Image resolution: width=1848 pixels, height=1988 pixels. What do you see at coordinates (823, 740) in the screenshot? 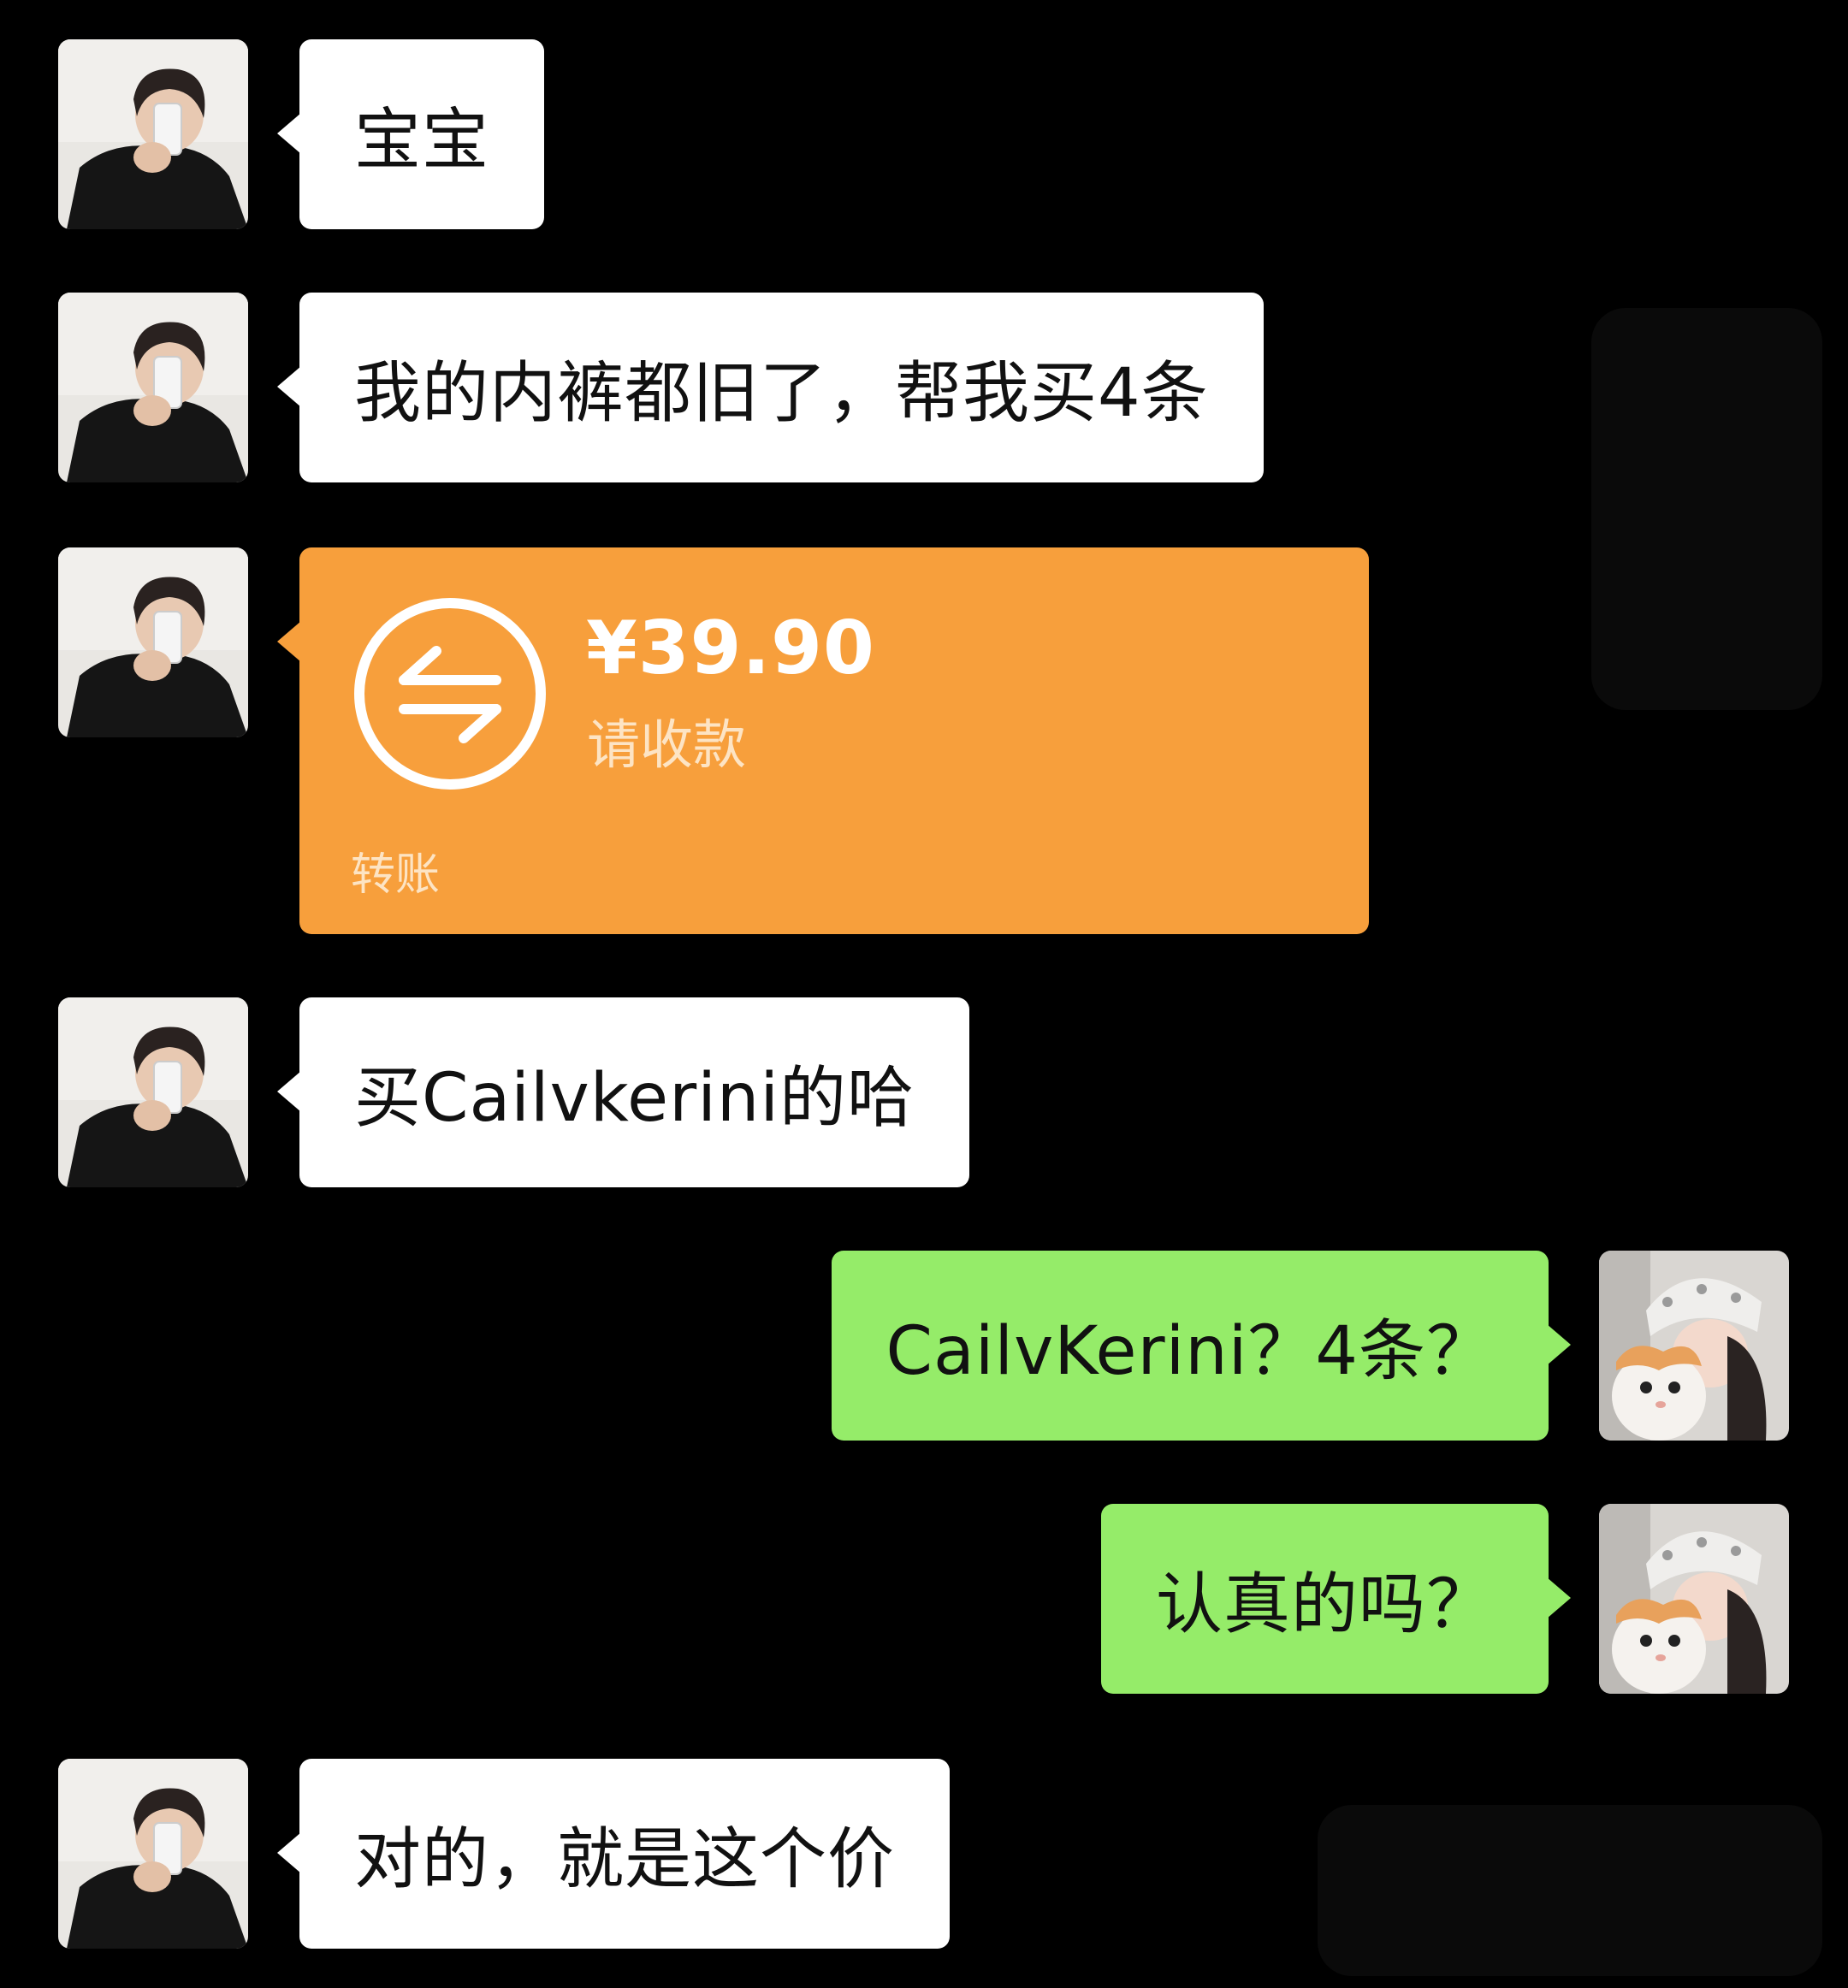
I see `transfer-card: ¥39.90 请收款 转账` at bounding box center [823, 740].